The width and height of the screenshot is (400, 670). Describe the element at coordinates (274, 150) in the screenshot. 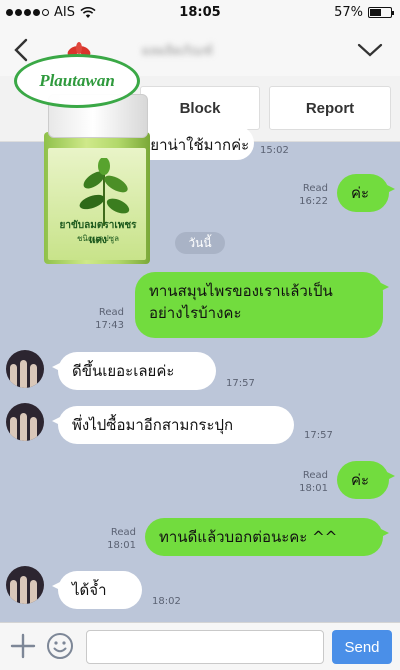

I see `message-time: 15:02` at that location.